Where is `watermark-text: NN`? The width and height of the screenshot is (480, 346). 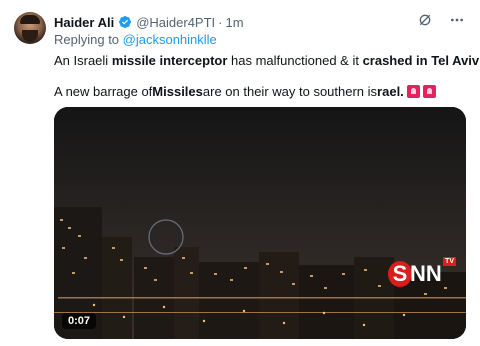
watermark-text: NN is located at coordinates (426, 273).